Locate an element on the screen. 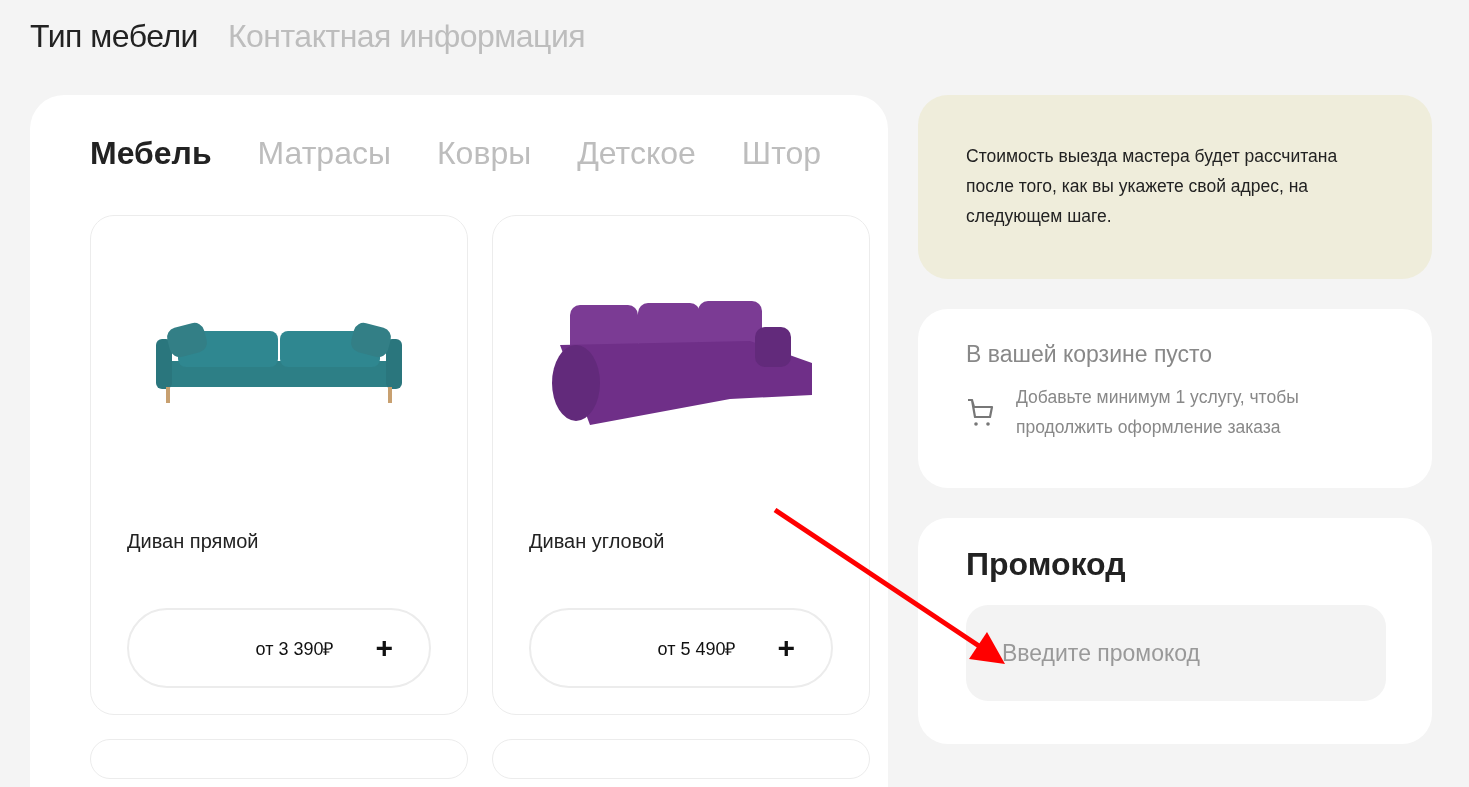 This screenshot has height=787, width=1469. notice-text: Стоимость выезда мастера будет рассчитана после того, как вы укажете свой адрес, на следующем шаге. is located at coordinates (1152, 186).